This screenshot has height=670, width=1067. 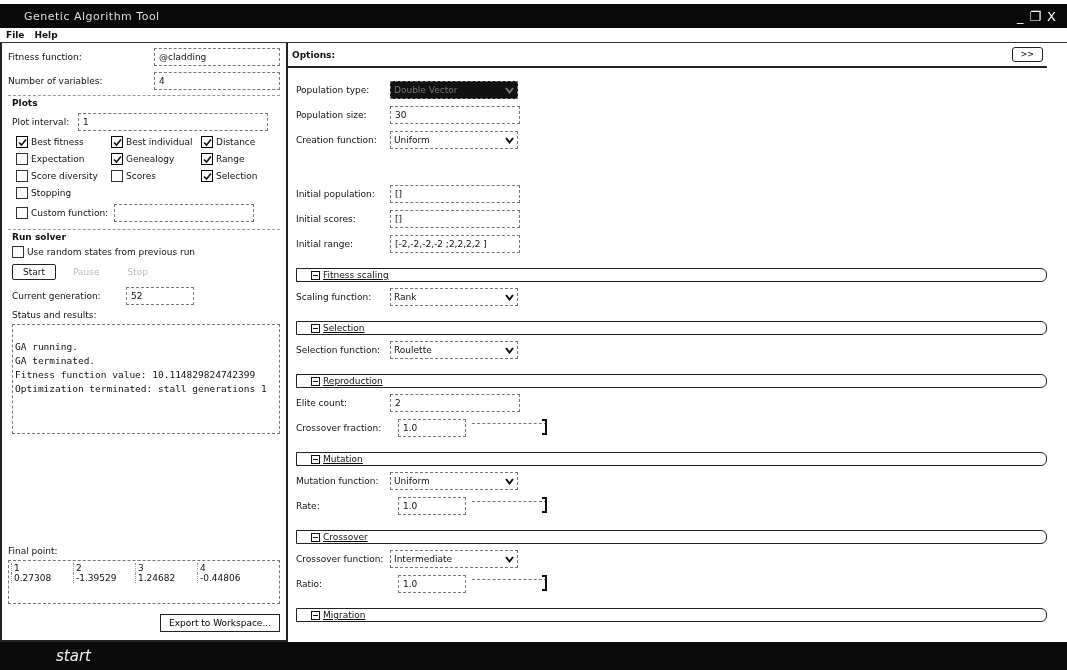 What do you see at coordinates (228, 578) in the screenshot?
I see `table-cell: -0.44806` at bounding box center [228, 578].